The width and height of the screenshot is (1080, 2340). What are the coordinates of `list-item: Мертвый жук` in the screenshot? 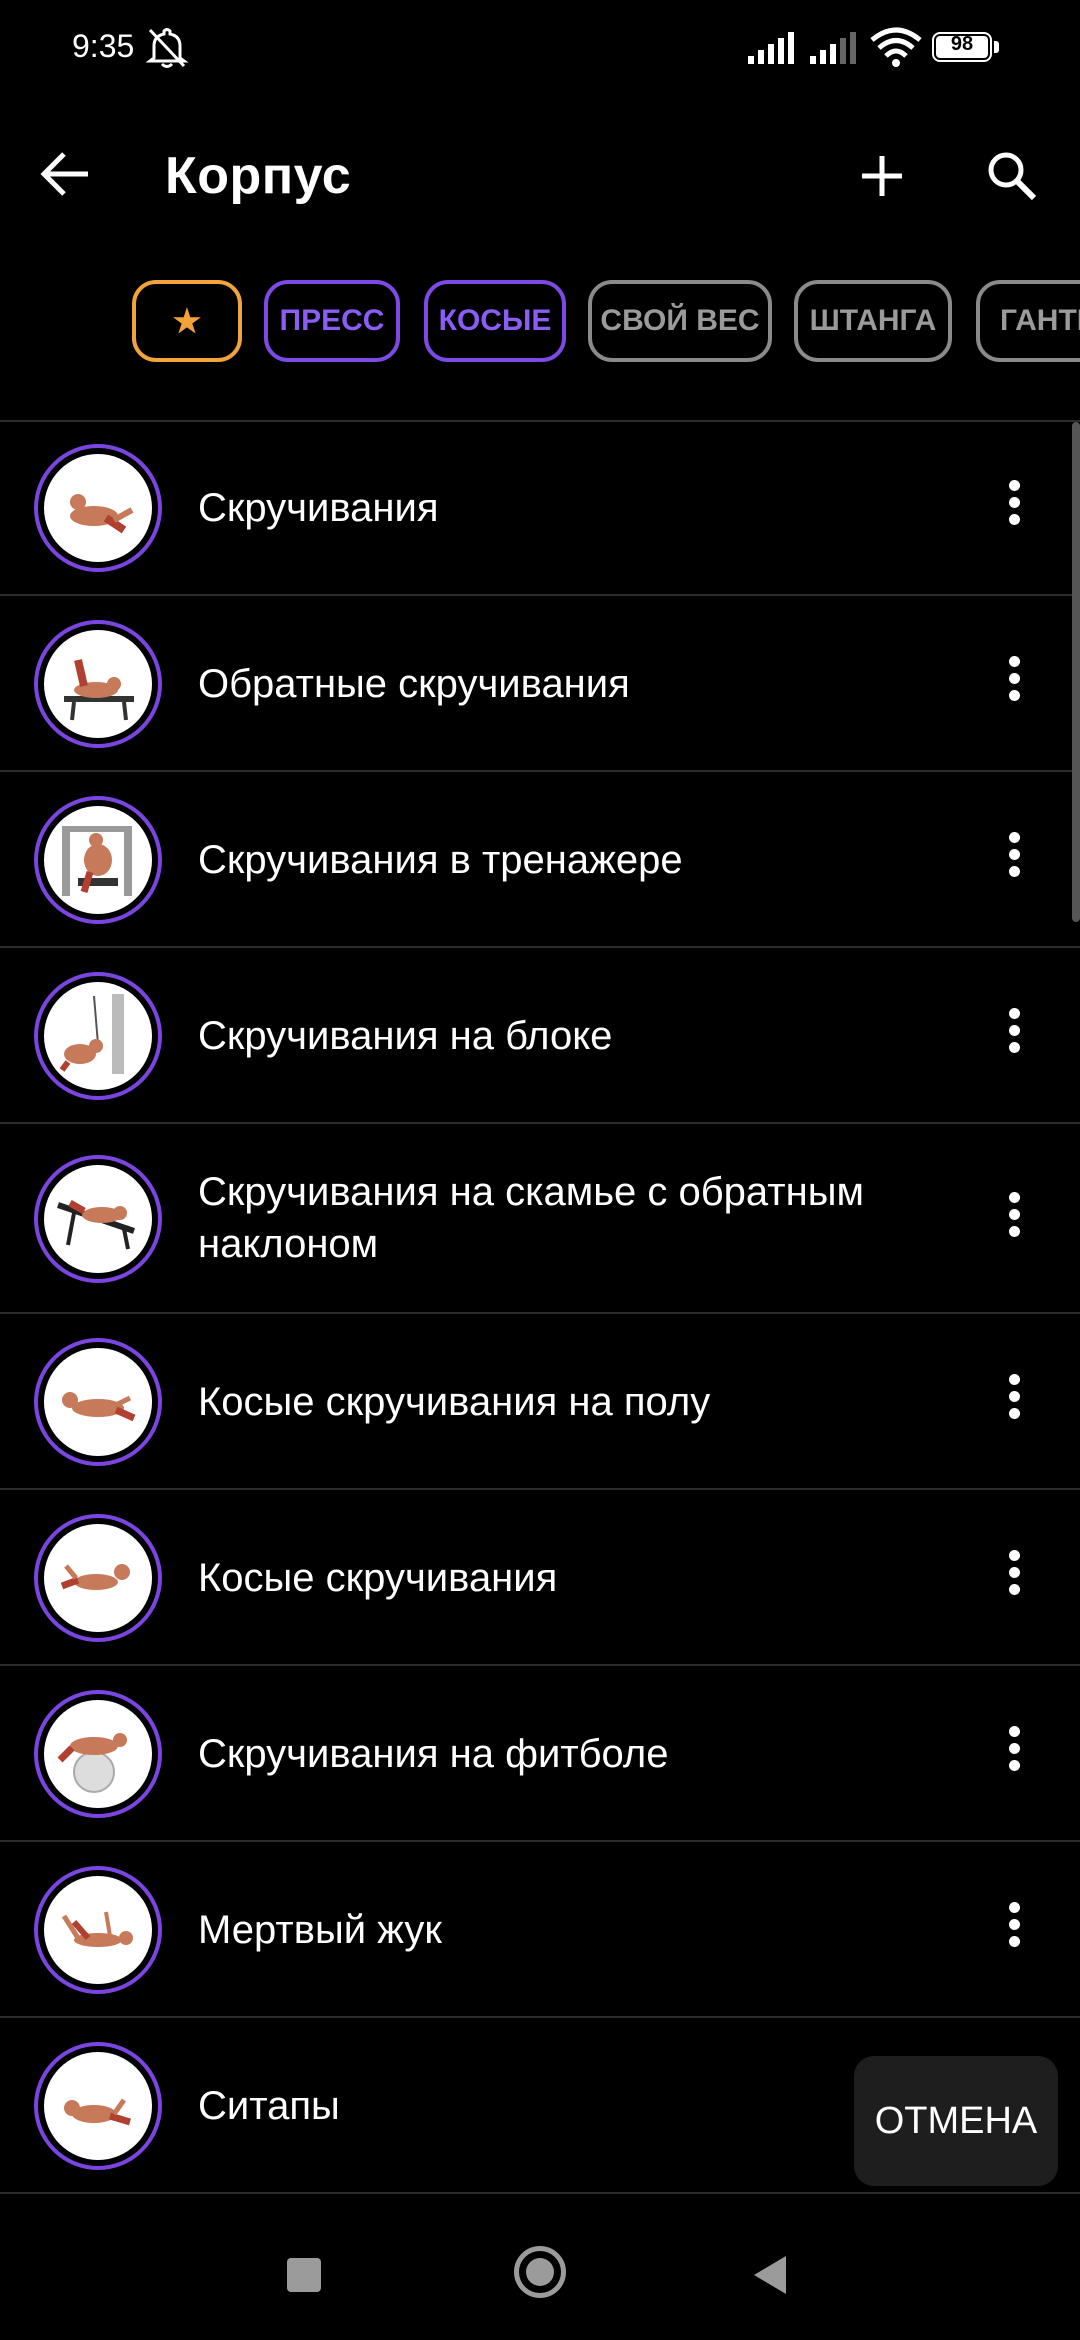 It's located at (540, 1930).